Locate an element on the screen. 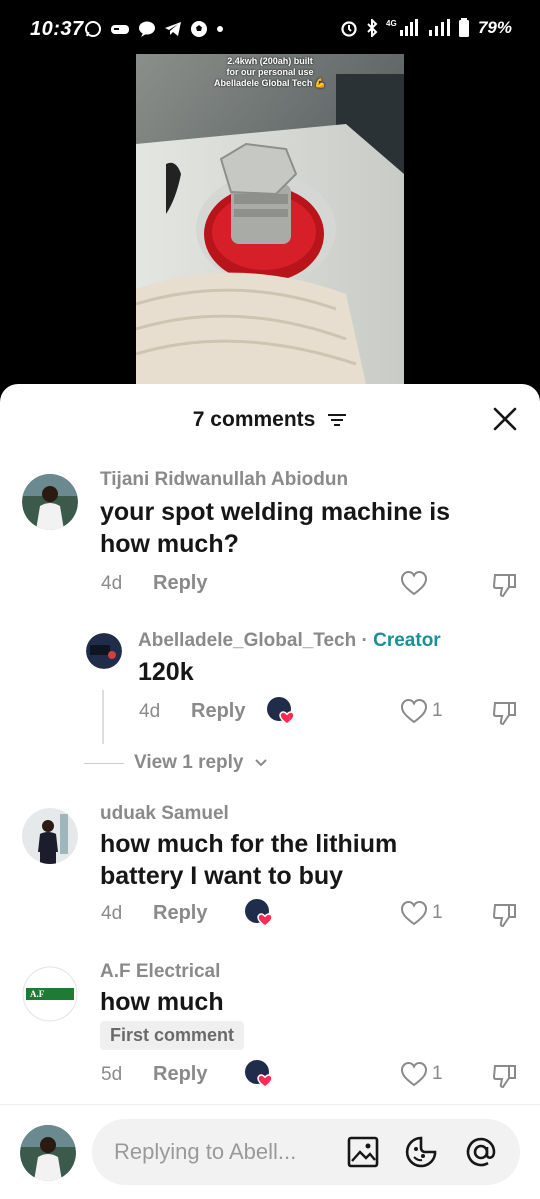 This screenshot has width=540, height=1199. view-replies-button: View 1 reply is located at coordinates (176, 763).